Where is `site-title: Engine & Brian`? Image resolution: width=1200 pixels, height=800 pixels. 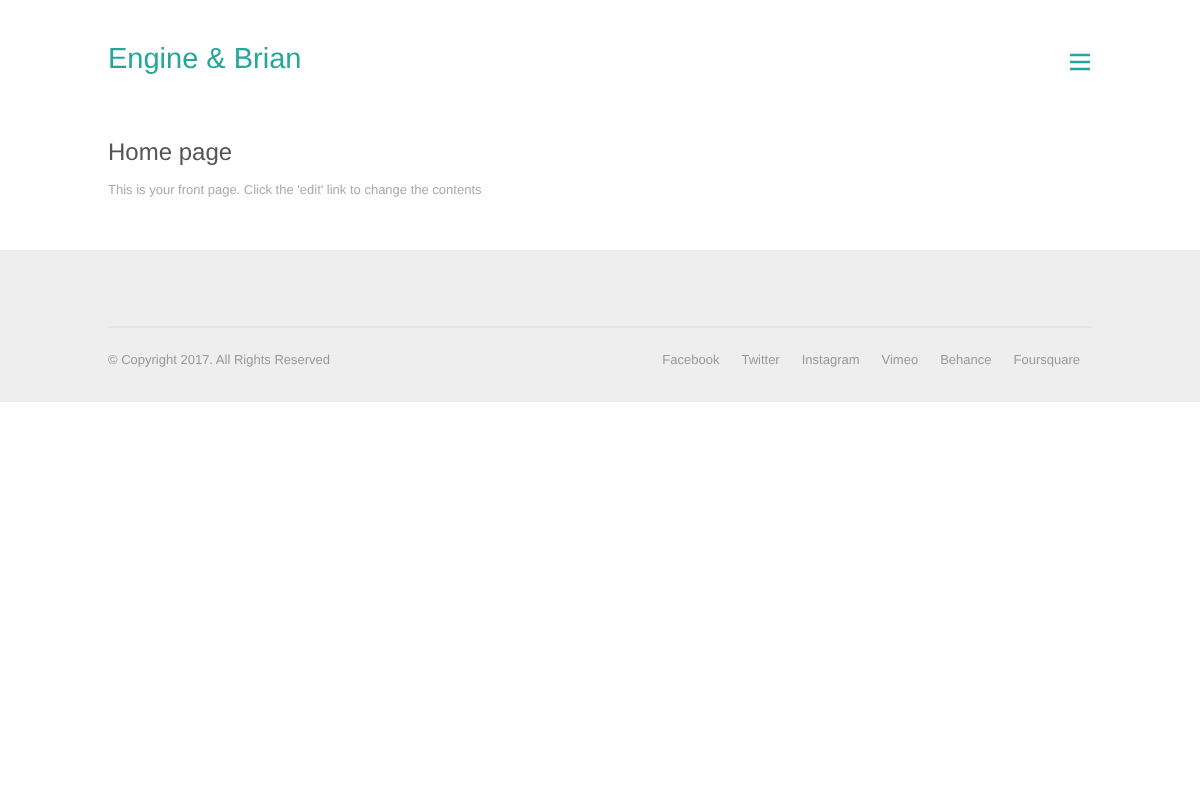
site-title: Engine & Brian is located at coordinates (205, 62).